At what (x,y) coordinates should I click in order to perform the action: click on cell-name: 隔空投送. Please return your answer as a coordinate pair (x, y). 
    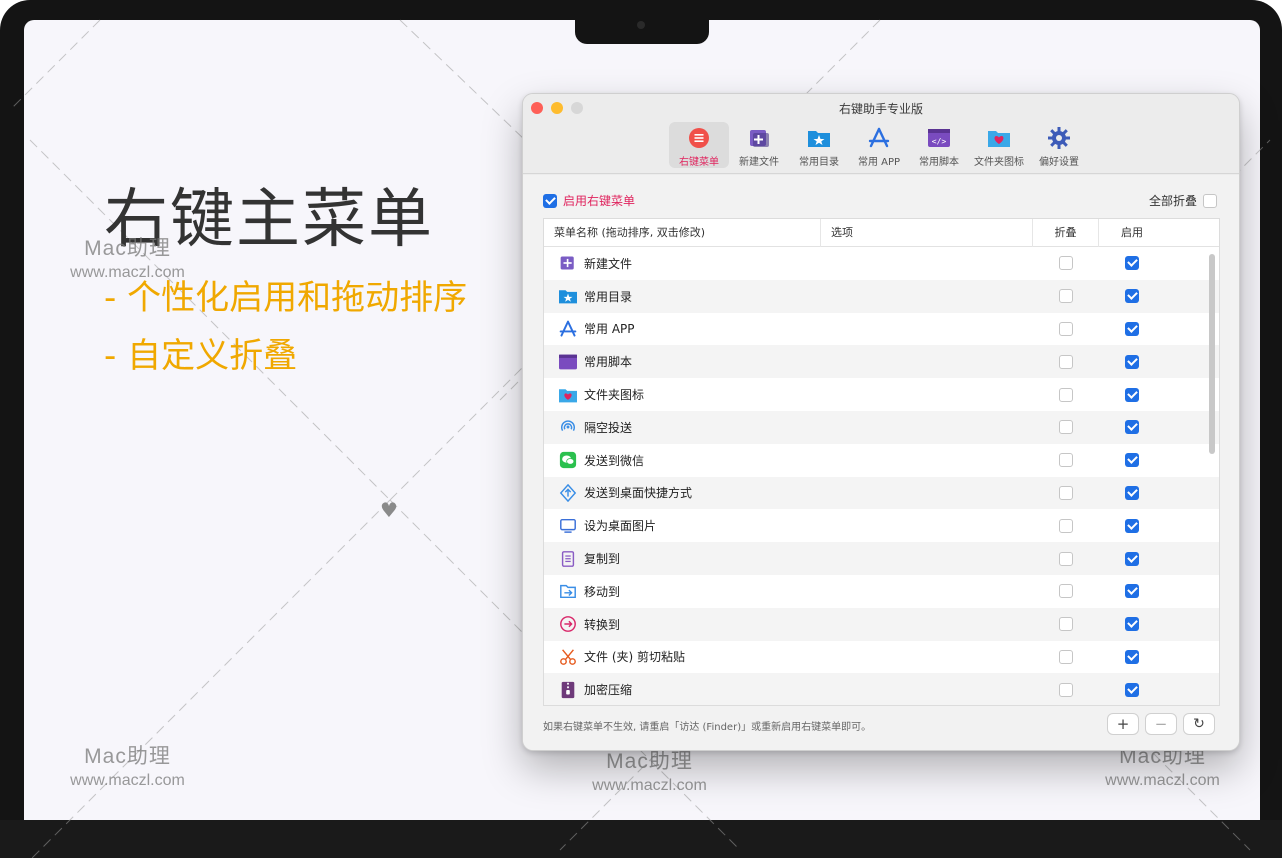
    Looking at the image, I should click on (788, 427).